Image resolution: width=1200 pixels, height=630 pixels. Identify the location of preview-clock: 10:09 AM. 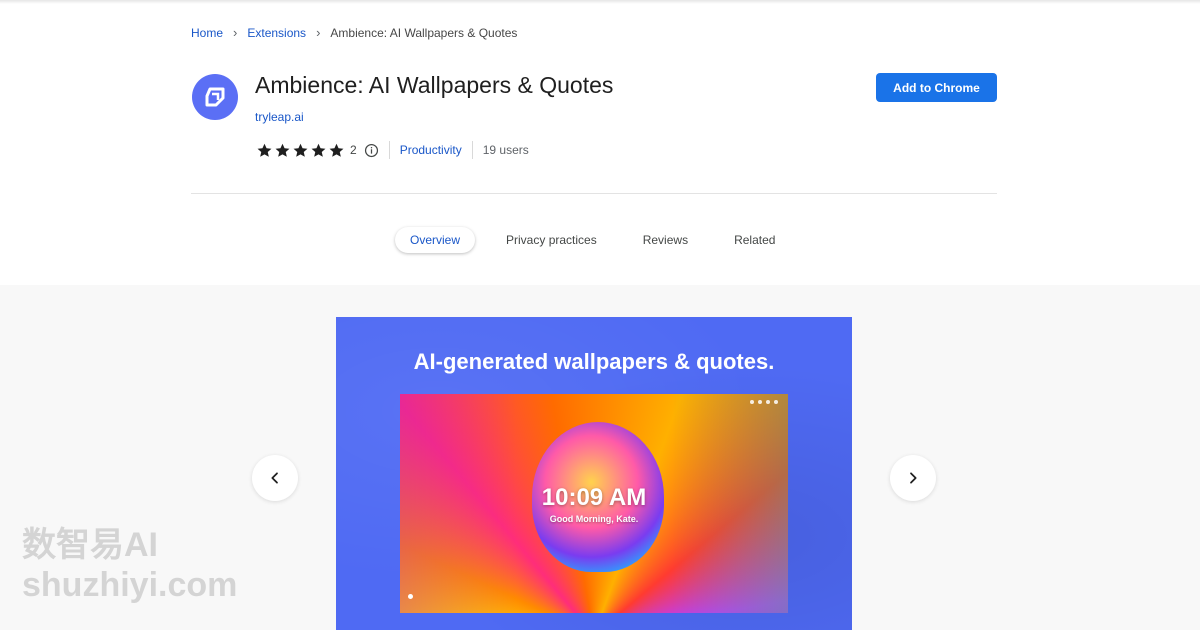
(594, 497).